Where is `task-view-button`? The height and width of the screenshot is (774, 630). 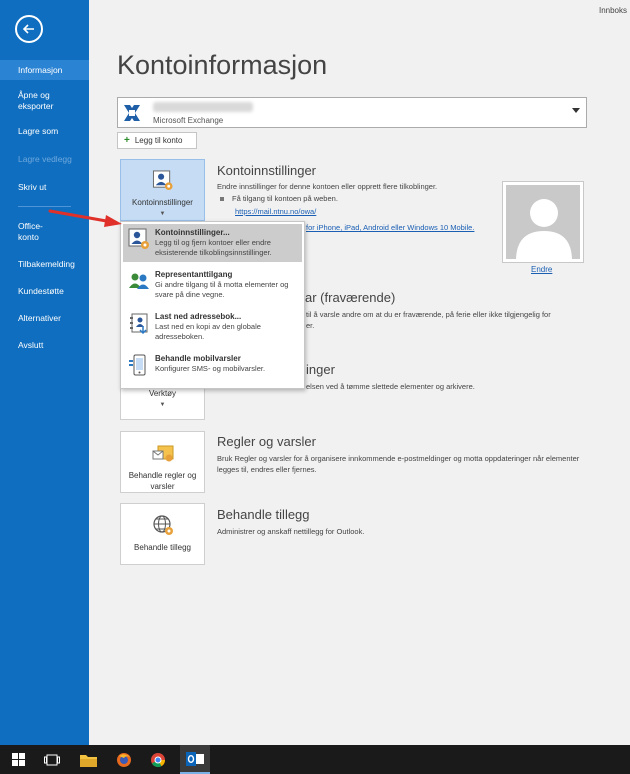
task-view-button is located at coordinates (52, 759).